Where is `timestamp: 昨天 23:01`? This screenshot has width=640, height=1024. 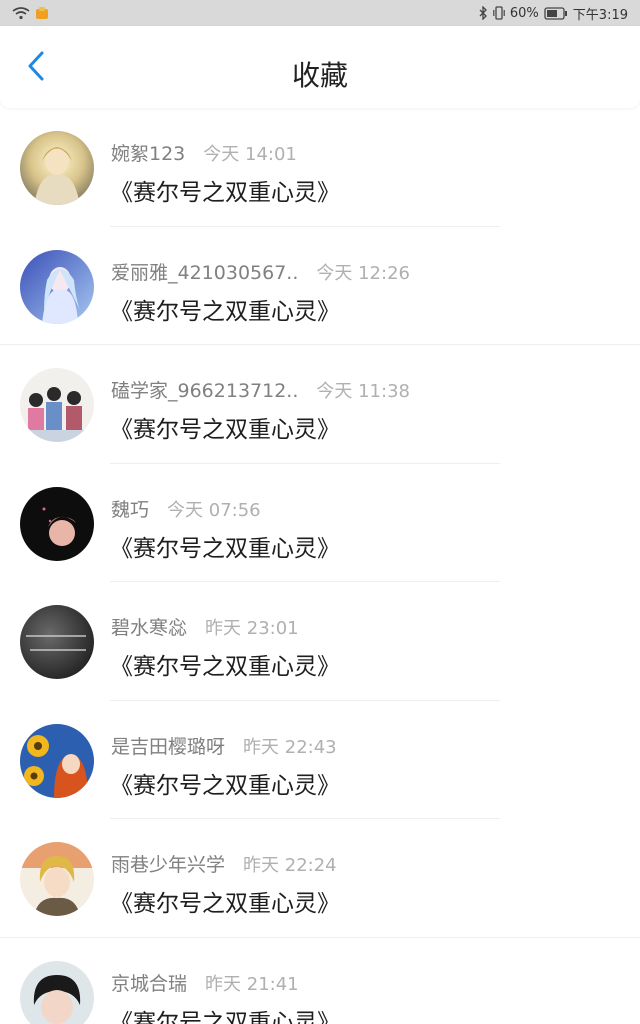 timestamp: 昨天 23:01 is located at coordinates (252, 628).